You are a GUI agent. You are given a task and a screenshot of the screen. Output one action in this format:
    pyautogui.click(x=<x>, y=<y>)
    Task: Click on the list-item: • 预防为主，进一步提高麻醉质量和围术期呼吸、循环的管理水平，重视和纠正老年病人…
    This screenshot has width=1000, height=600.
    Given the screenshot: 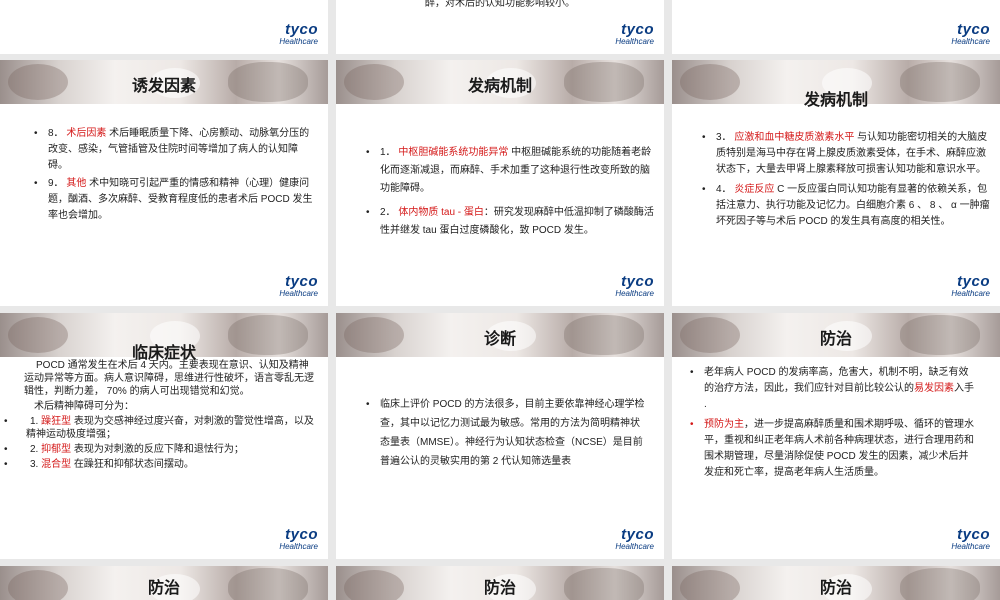 What is the action you would take?
    pyautogui.click(x=832, y=448)
    